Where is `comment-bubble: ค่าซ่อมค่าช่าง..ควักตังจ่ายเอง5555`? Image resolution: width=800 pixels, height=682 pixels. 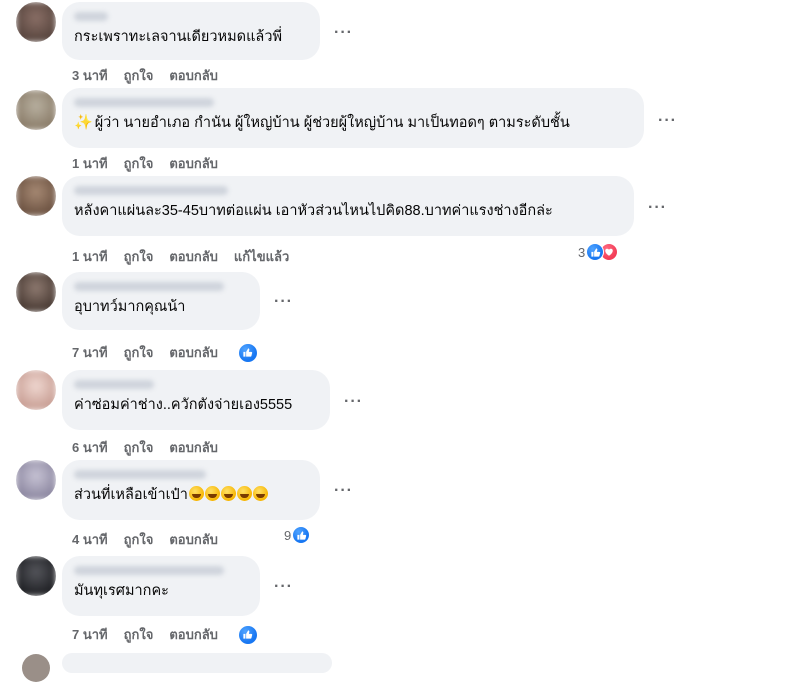
comment-bubble: ค่าซ่อมค่าช่าง..ควักตังจ่ายเอง5555 is located at coordinates (196, 400).